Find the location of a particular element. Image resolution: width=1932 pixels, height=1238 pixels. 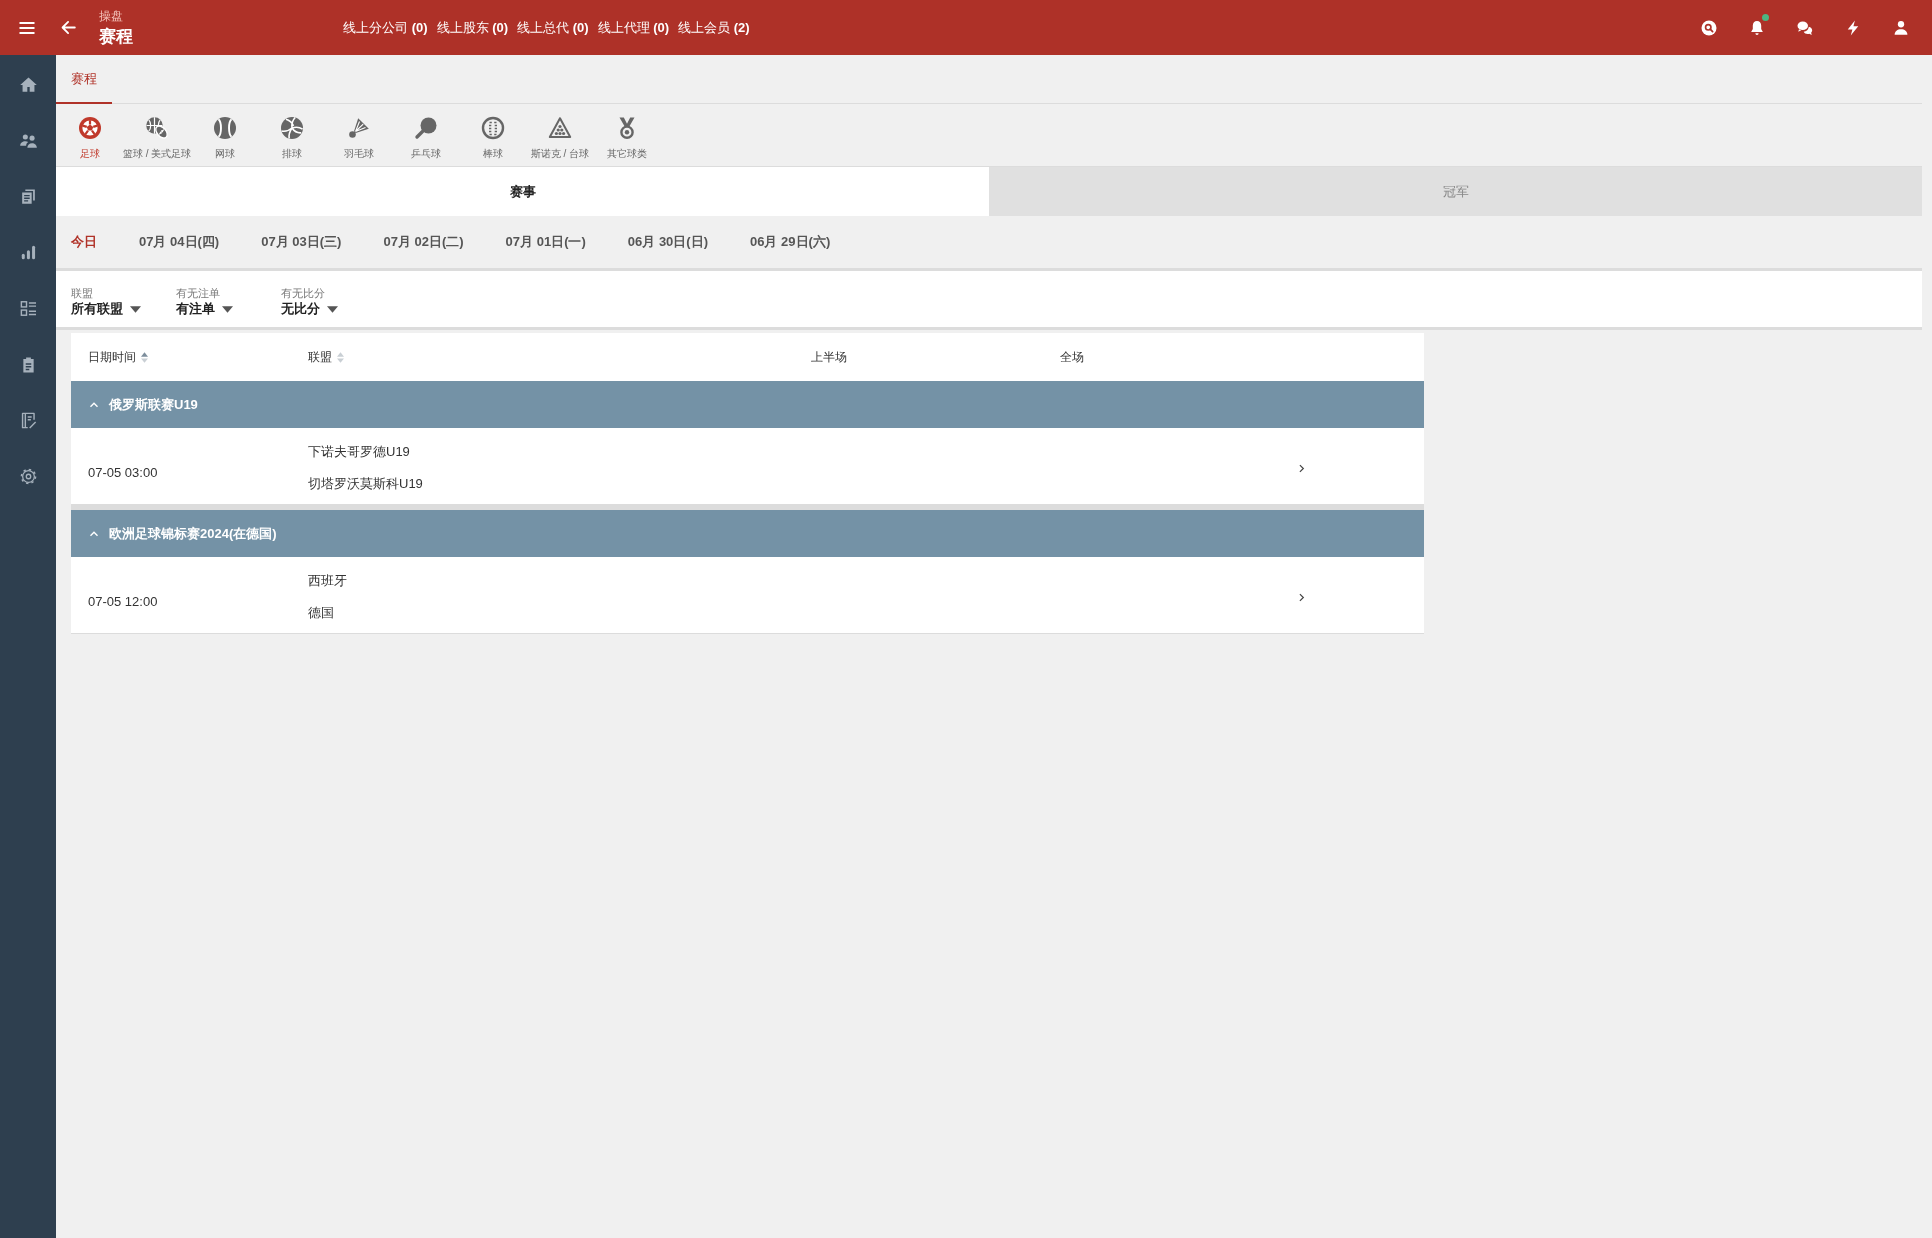

filter-dropdown: 有注单 is located at coordinates (204, 309).